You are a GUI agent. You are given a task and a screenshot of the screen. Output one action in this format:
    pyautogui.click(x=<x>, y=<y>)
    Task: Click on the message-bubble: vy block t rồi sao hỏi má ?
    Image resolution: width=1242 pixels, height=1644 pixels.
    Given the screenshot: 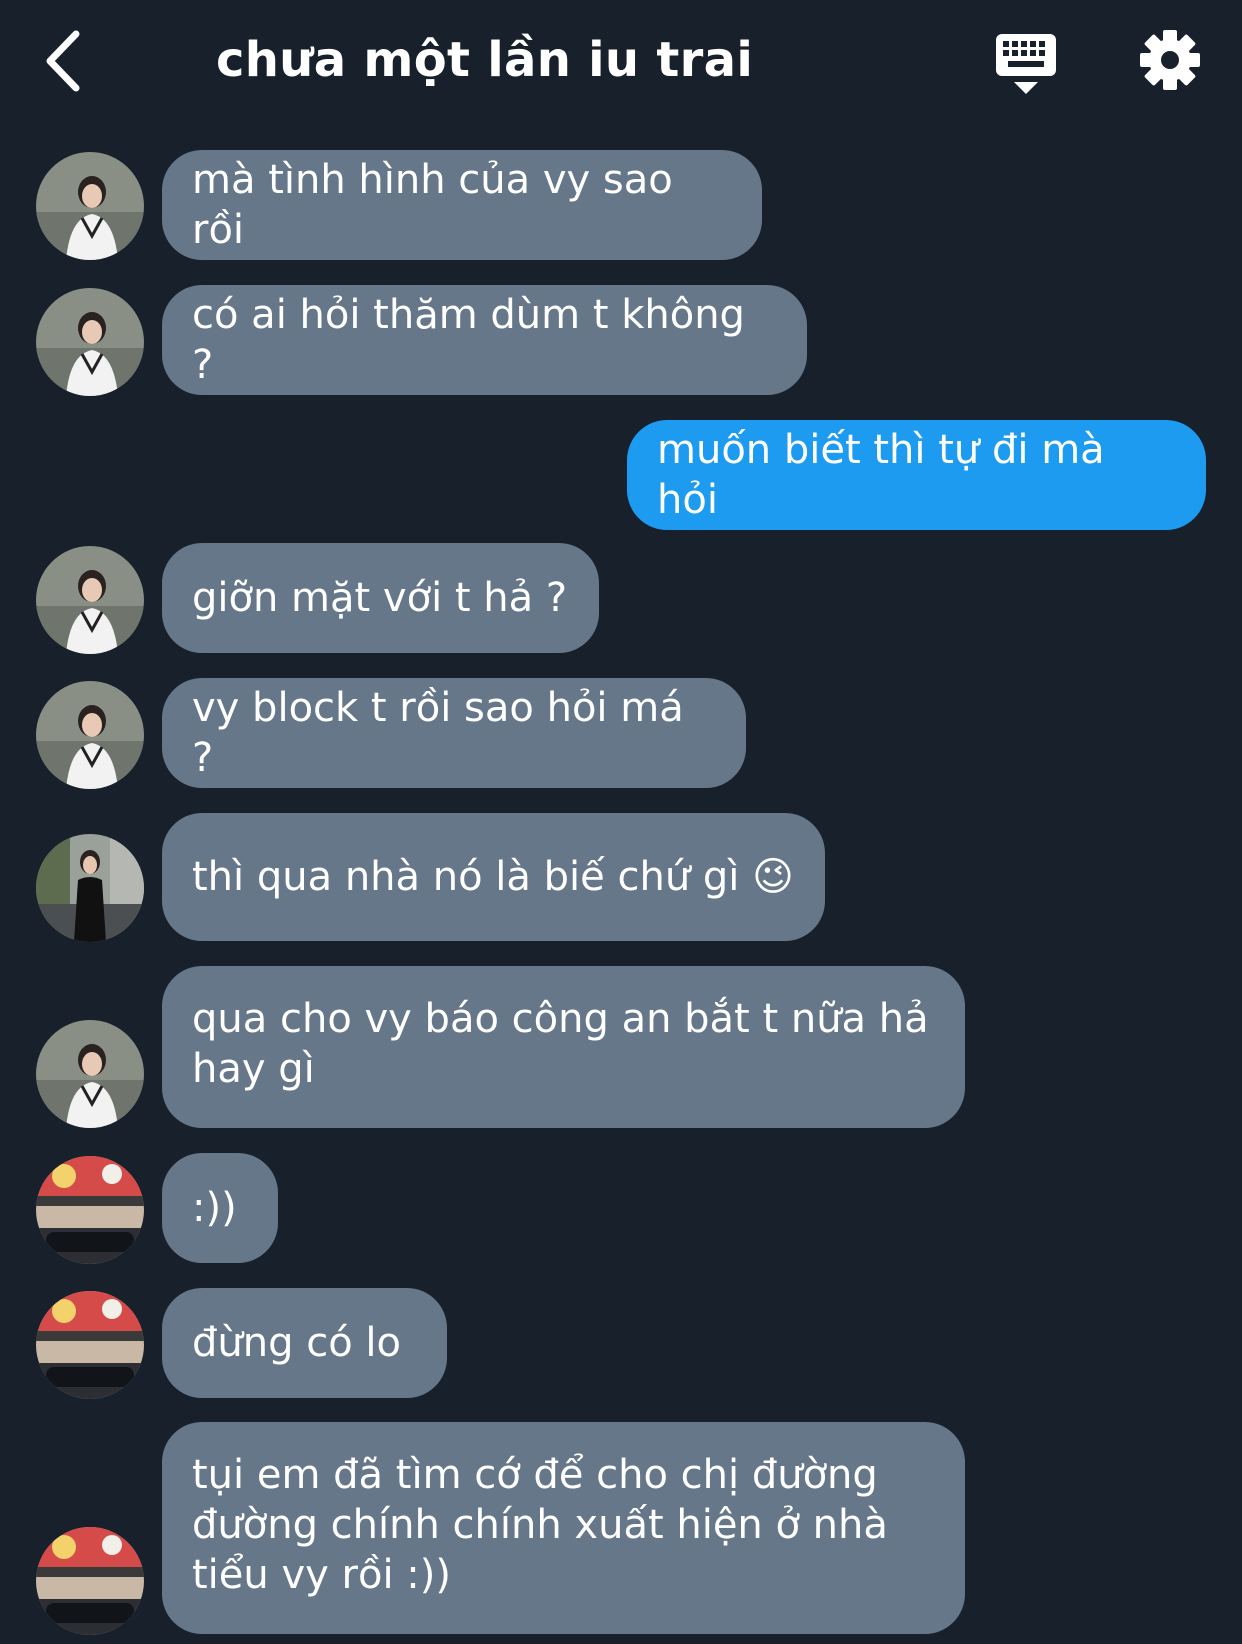 What is the action you would take?
    pyautogui.click(x=454, y=733)
    